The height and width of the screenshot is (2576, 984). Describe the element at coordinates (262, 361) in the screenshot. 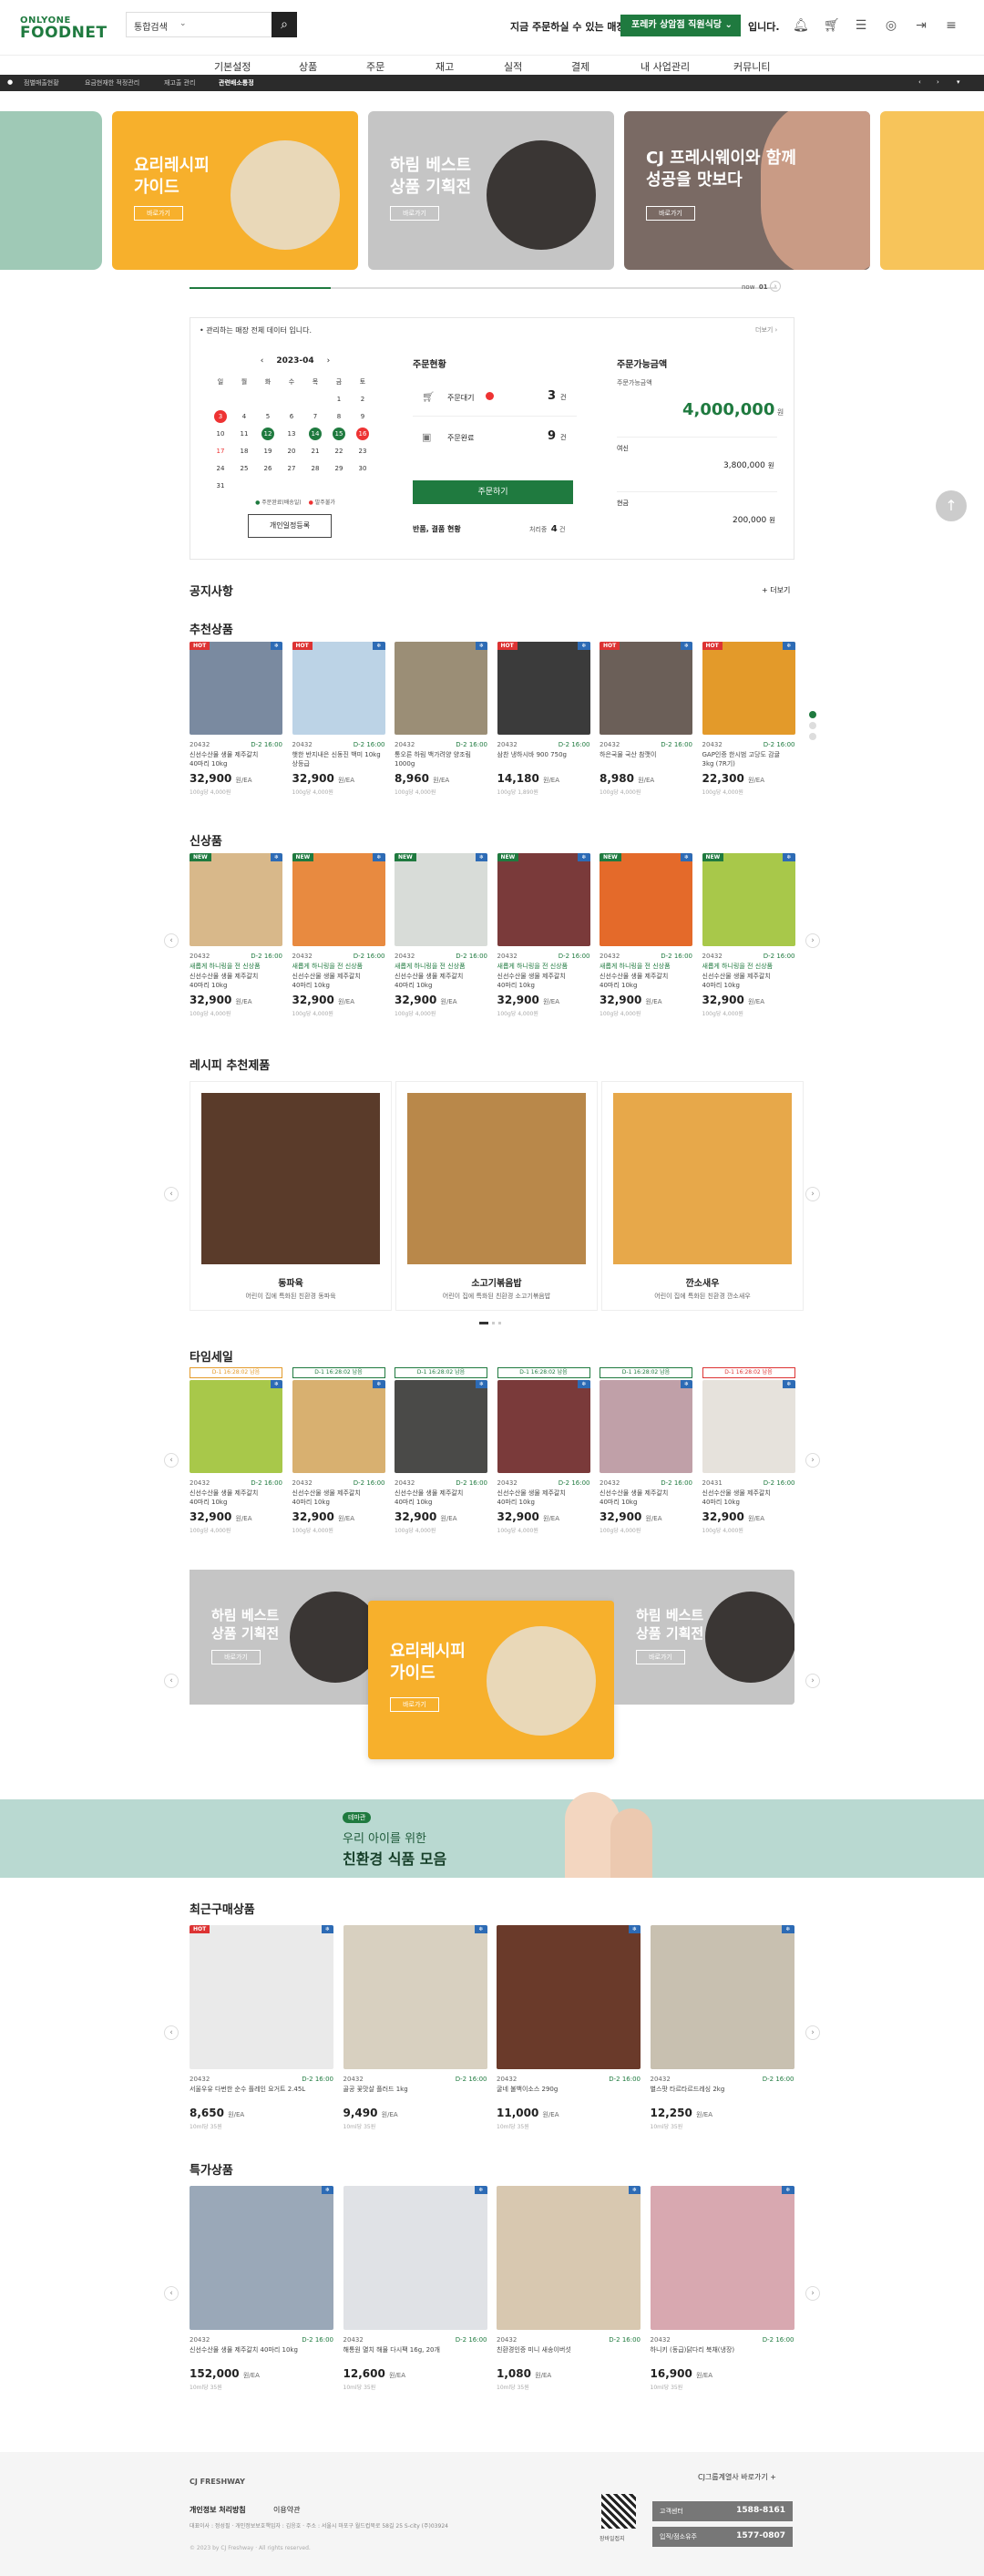

I see `calendar-prev-icon: ‹` at that location.